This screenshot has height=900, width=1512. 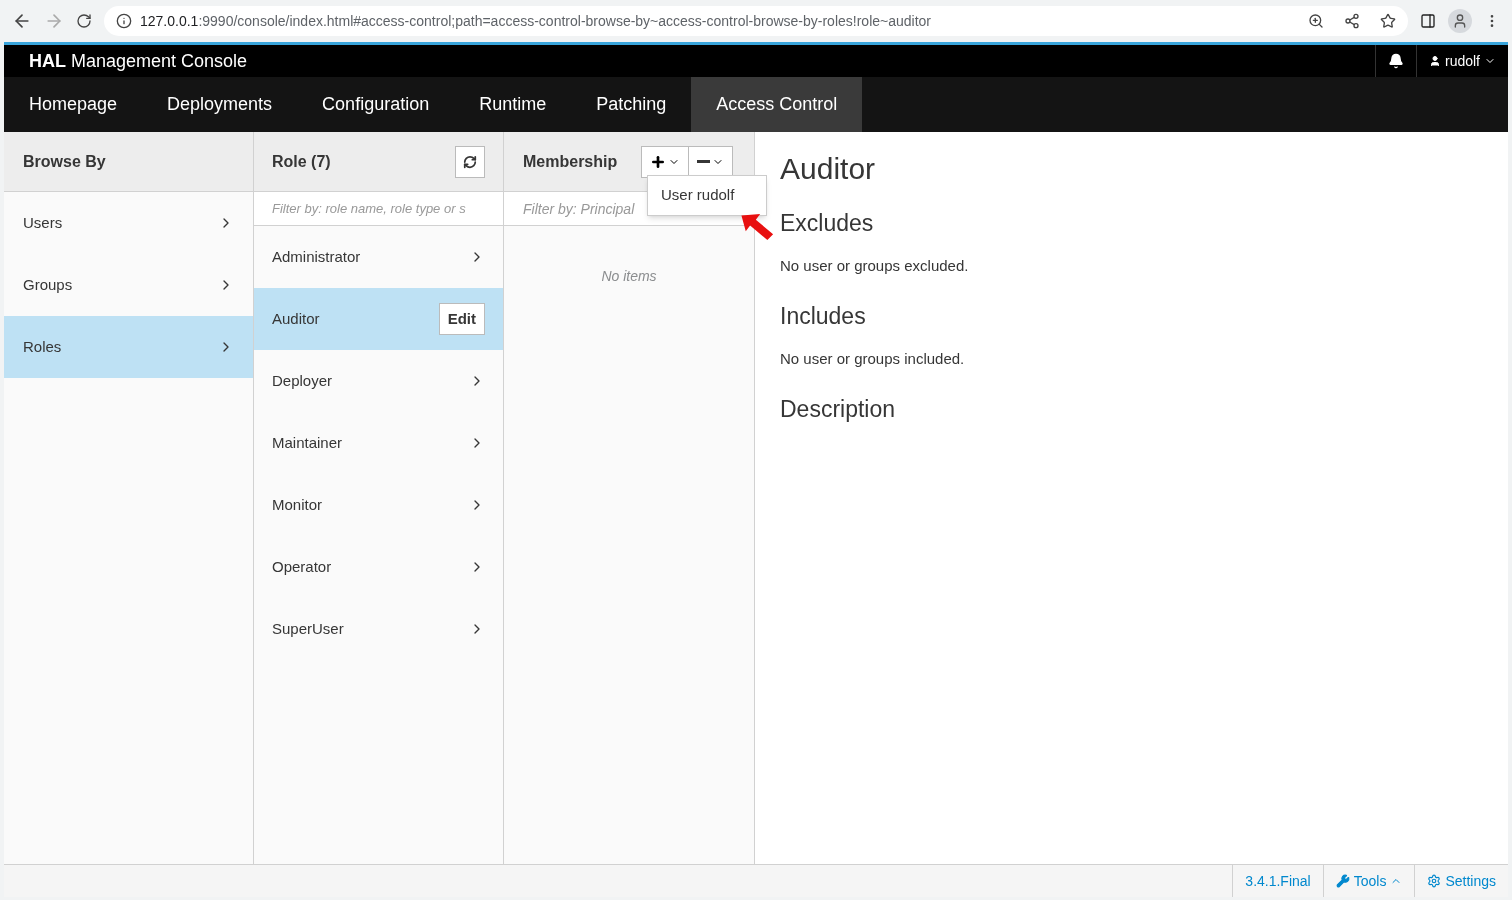 What do you see at coordinates (1461, 881) in the screenshot?
I see `settings-link: Settings` at bounding box center [1461, 881].